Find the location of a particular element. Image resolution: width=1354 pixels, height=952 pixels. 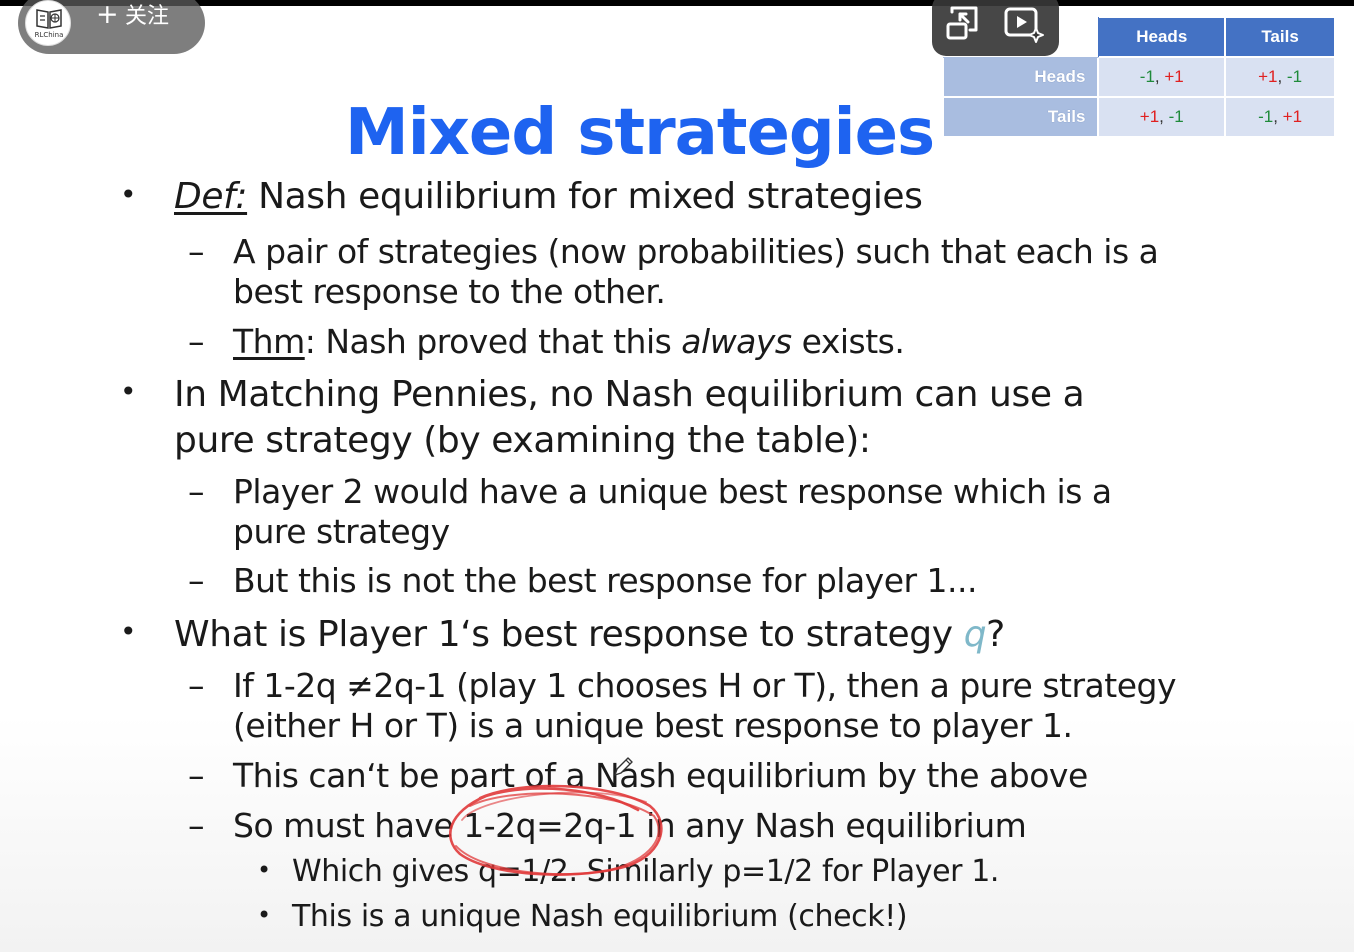

def-text: Nash equilibrium for mixed strategies is located at coordinates (585, 196).